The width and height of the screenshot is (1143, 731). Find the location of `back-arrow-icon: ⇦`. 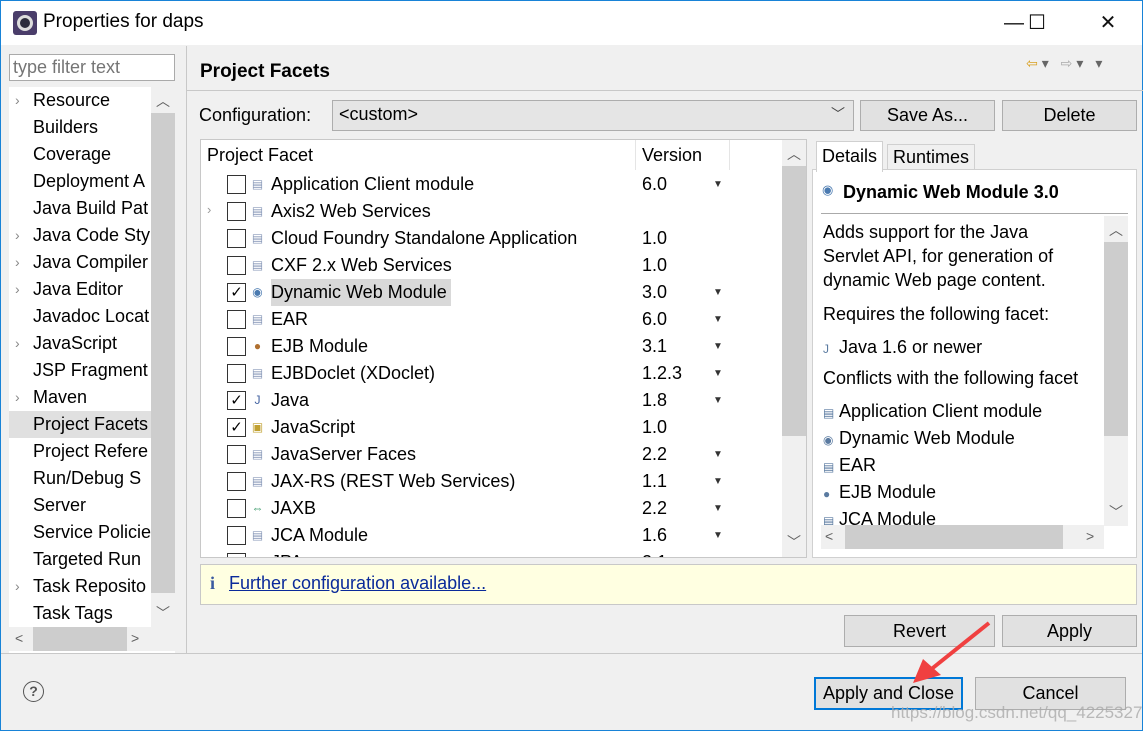

back-arrow-icon: ⇦ is located at coordinates (1034, 63).